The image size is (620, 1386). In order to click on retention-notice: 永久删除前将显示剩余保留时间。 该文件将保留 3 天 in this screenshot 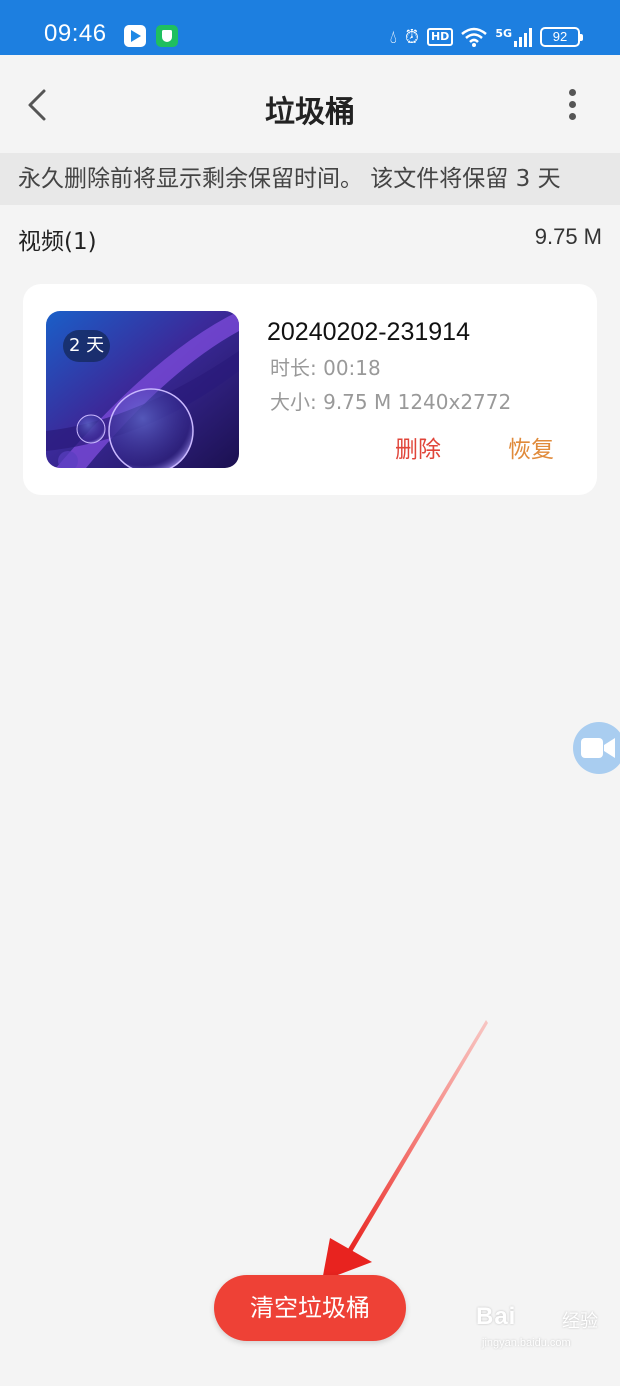, I will do `click(310, 179)`.